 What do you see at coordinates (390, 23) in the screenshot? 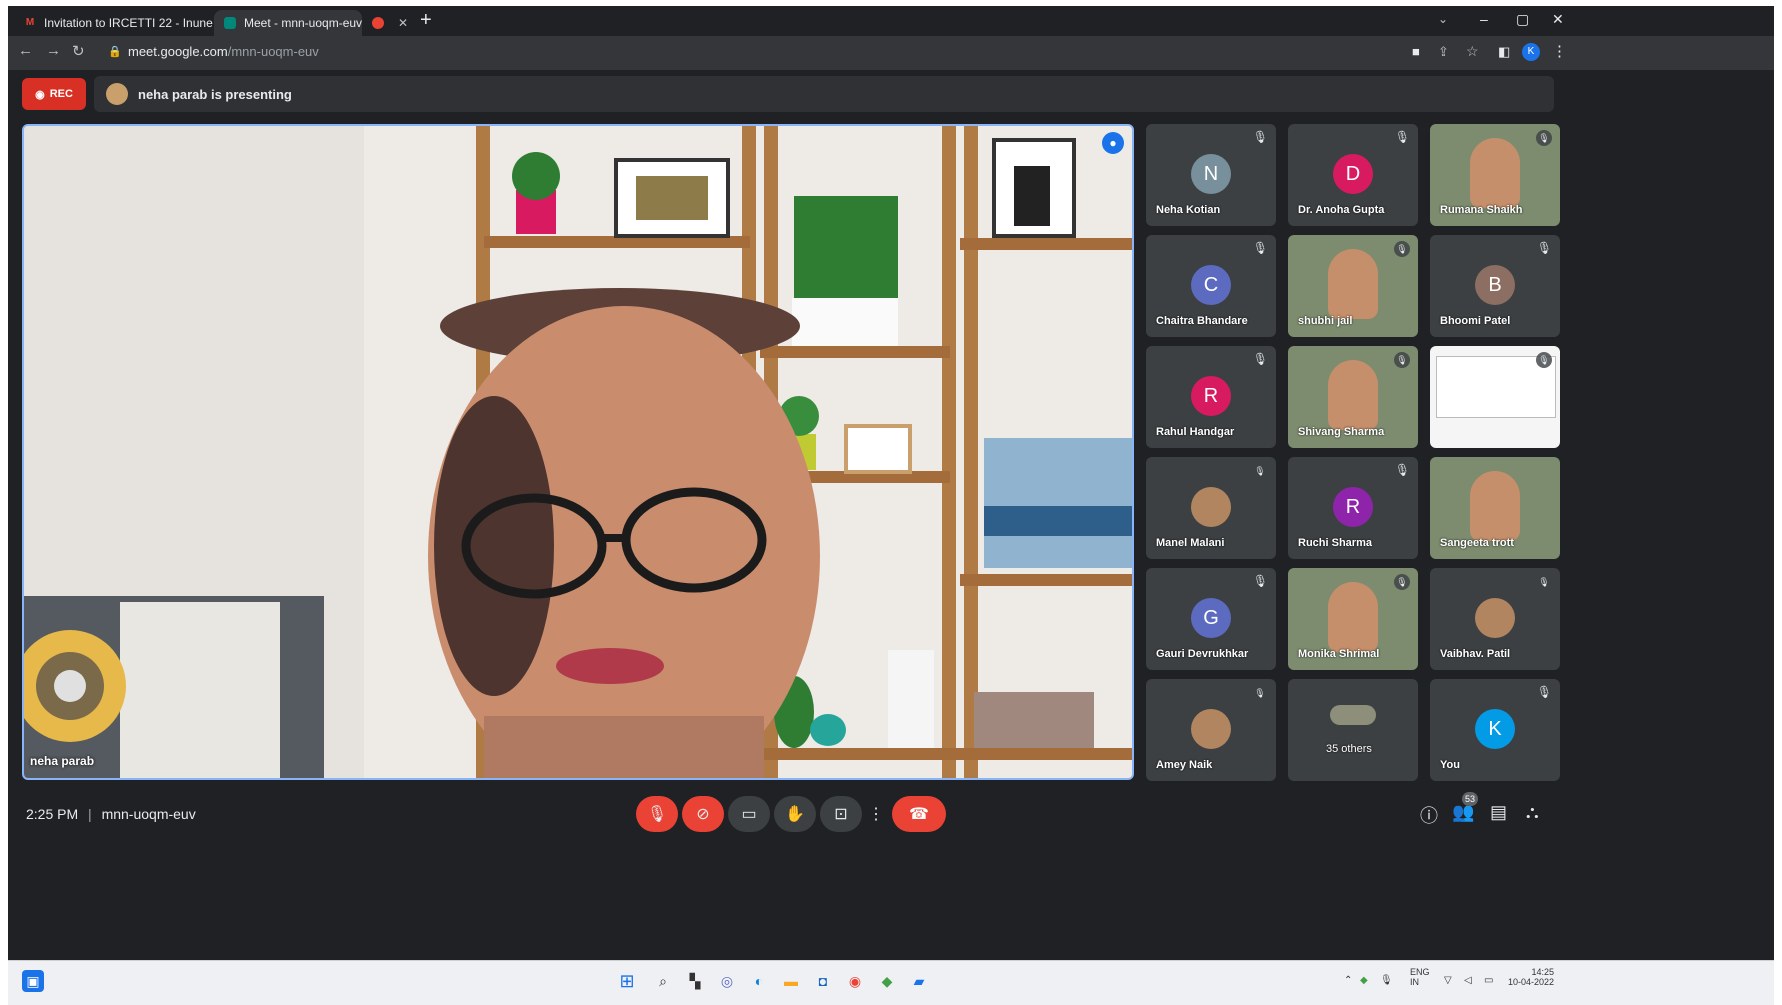
I see `tab-recording: ✕` at bounding box center [390, 23].